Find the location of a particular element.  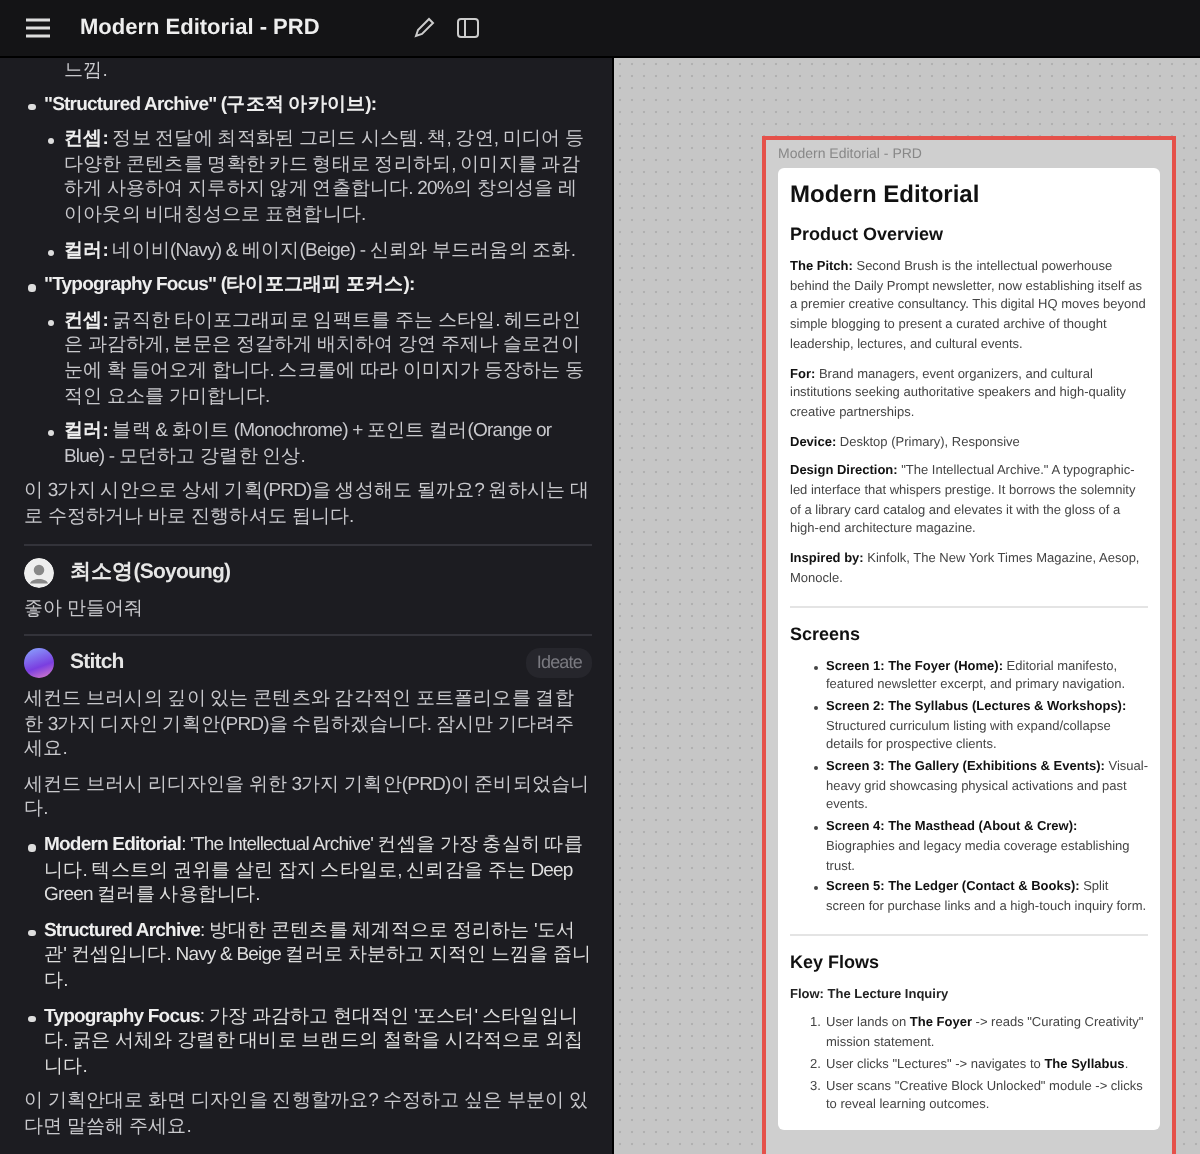

message-text: 이 3가지 시안으로 상세 기획(PRD)을 생성해도 될까요? 원하시는 대로 수정하거나 바로 진행하셔도 됩니다. is located at coordinates (307, 505).